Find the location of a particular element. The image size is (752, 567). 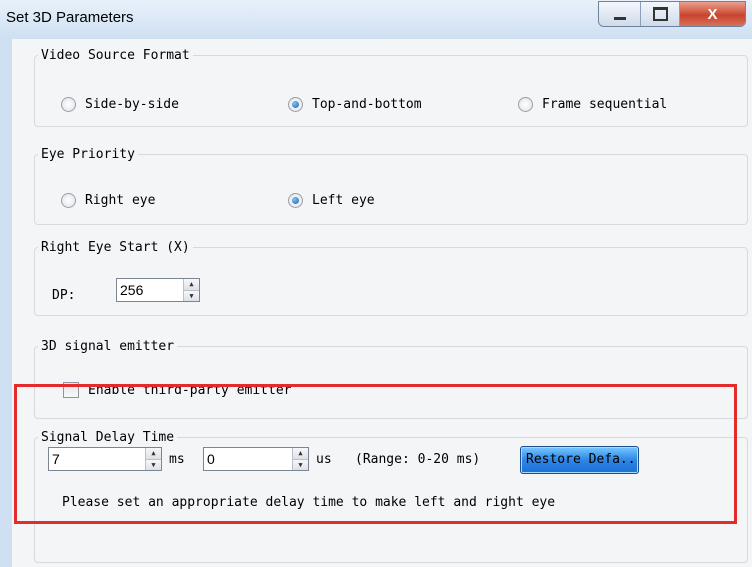

radio-frame-sequential: Frame sequential is located at coordinates (592, 104).